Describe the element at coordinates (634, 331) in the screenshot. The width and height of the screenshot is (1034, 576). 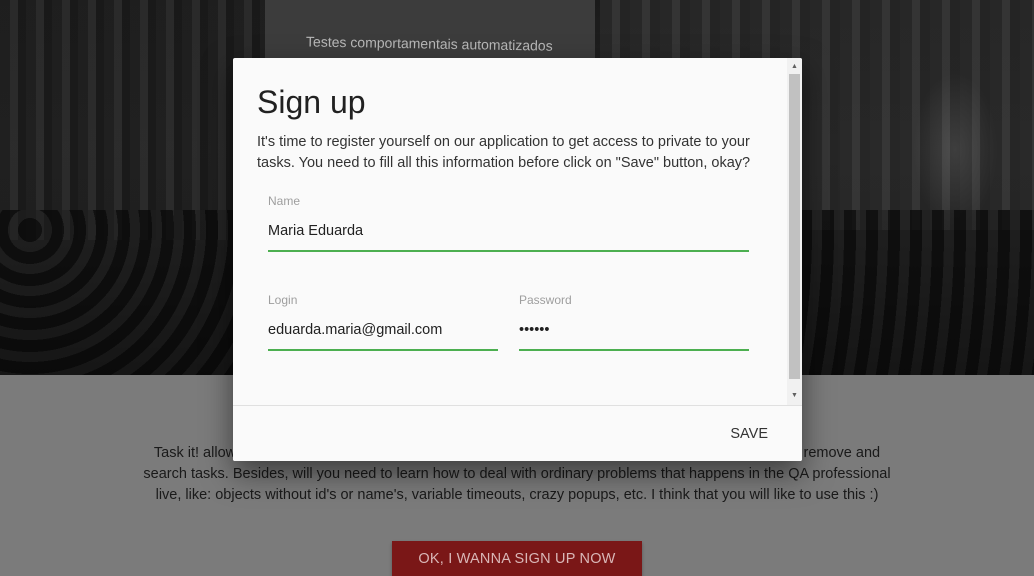
I see `password-input` at that location.